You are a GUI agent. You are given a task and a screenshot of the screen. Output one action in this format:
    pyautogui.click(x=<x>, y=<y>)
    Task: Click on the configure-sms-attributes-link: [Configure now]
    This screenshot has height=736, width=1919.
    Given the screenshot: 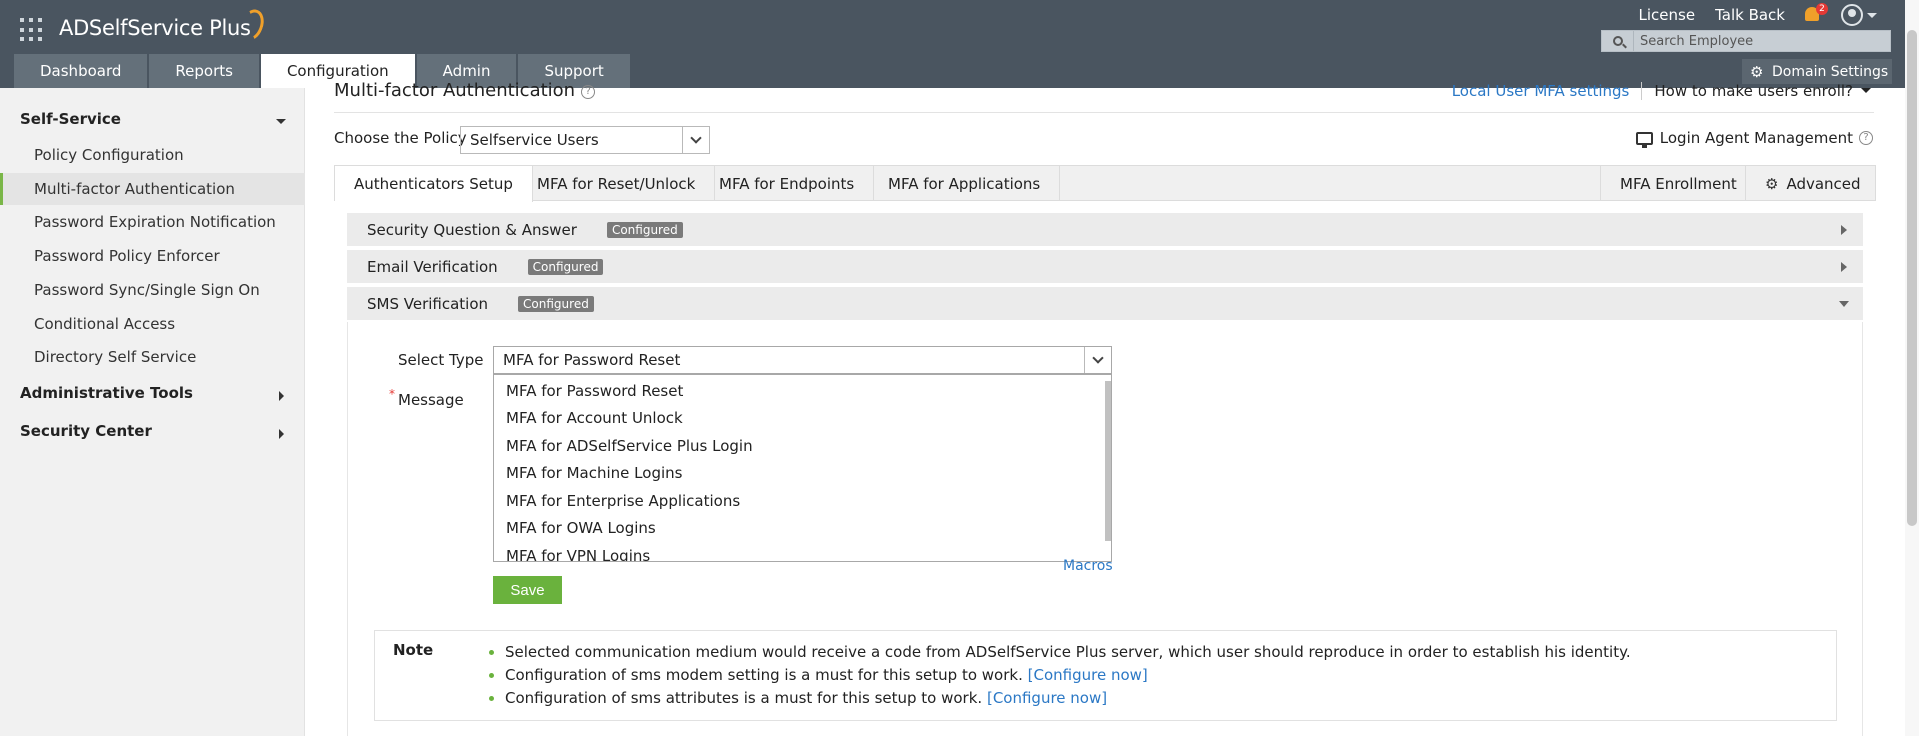 What is the action you would take?
    pyautogui.click(x=1047, y=698)
    